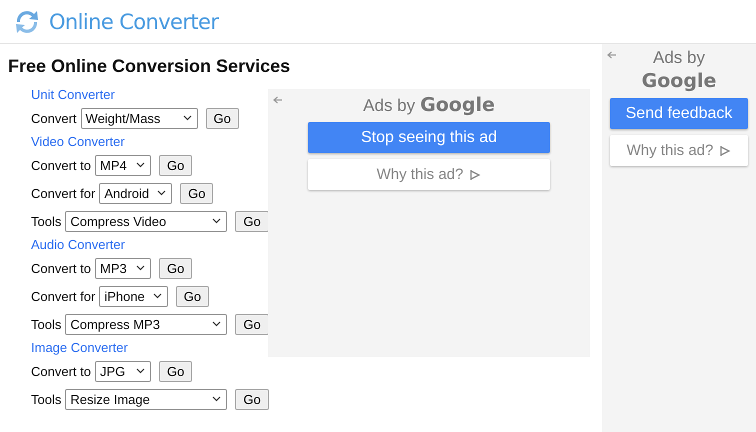  Describe the element at coordinates (148, 94) in the screenshot. I see `converter-link: Unit Converter` at that location.